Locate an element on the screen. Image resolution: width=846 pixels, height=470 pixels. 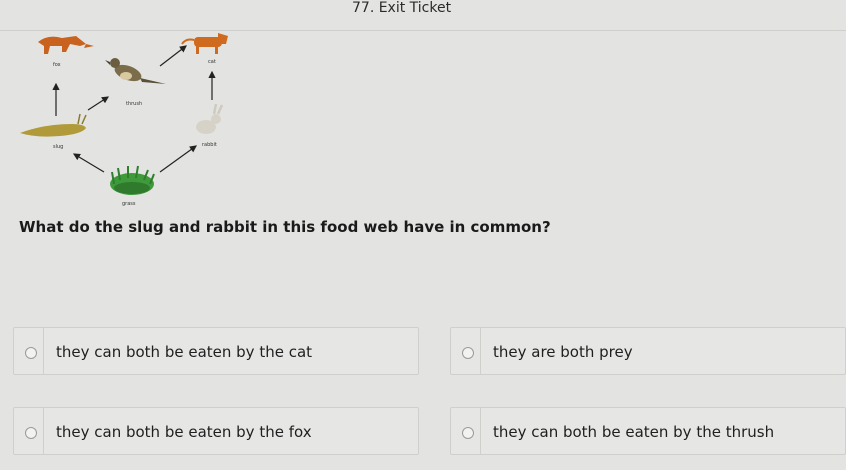
rabbit-label: rabbit is located at coordinates (209, 145).